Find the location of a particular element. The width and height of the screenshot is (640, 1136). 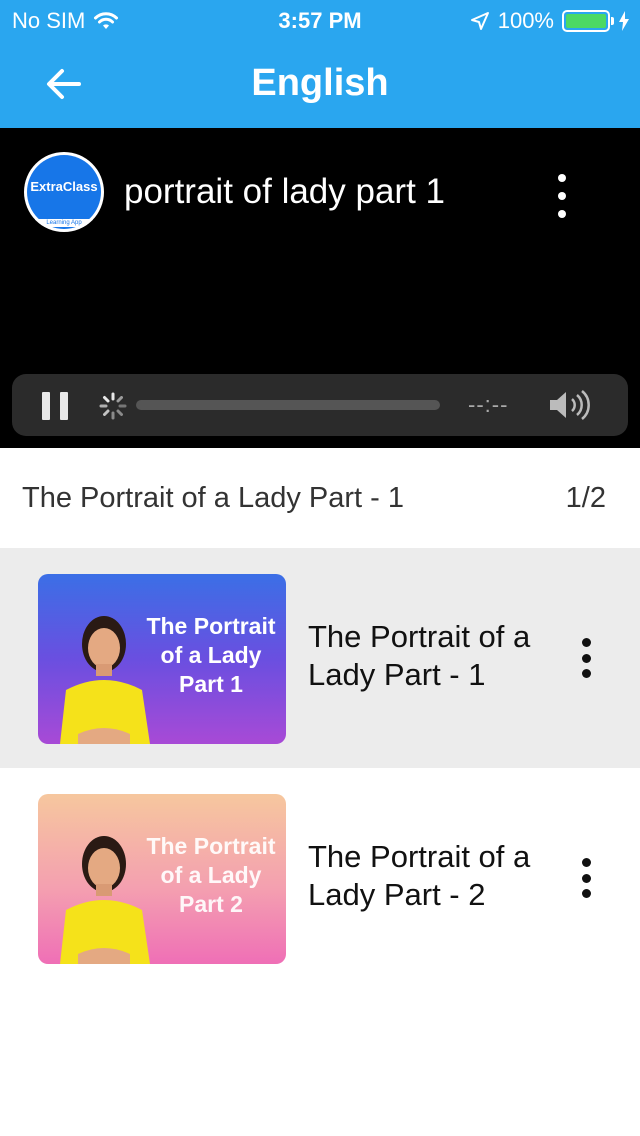

channel-logo-tagline: Learning App is located at coordinates (64, 223).